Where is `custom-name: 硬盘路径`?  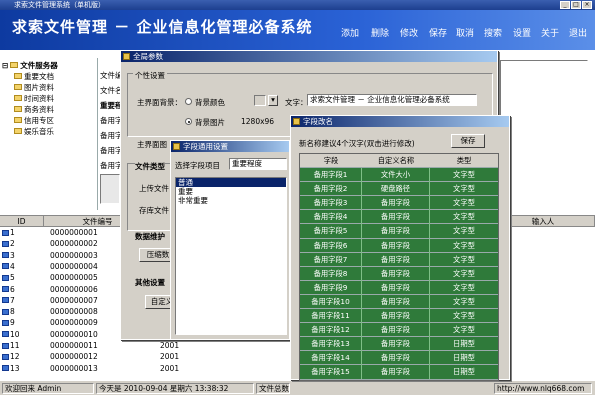 custom-name: 硬盘路径 is located at coordinates (396, 189).